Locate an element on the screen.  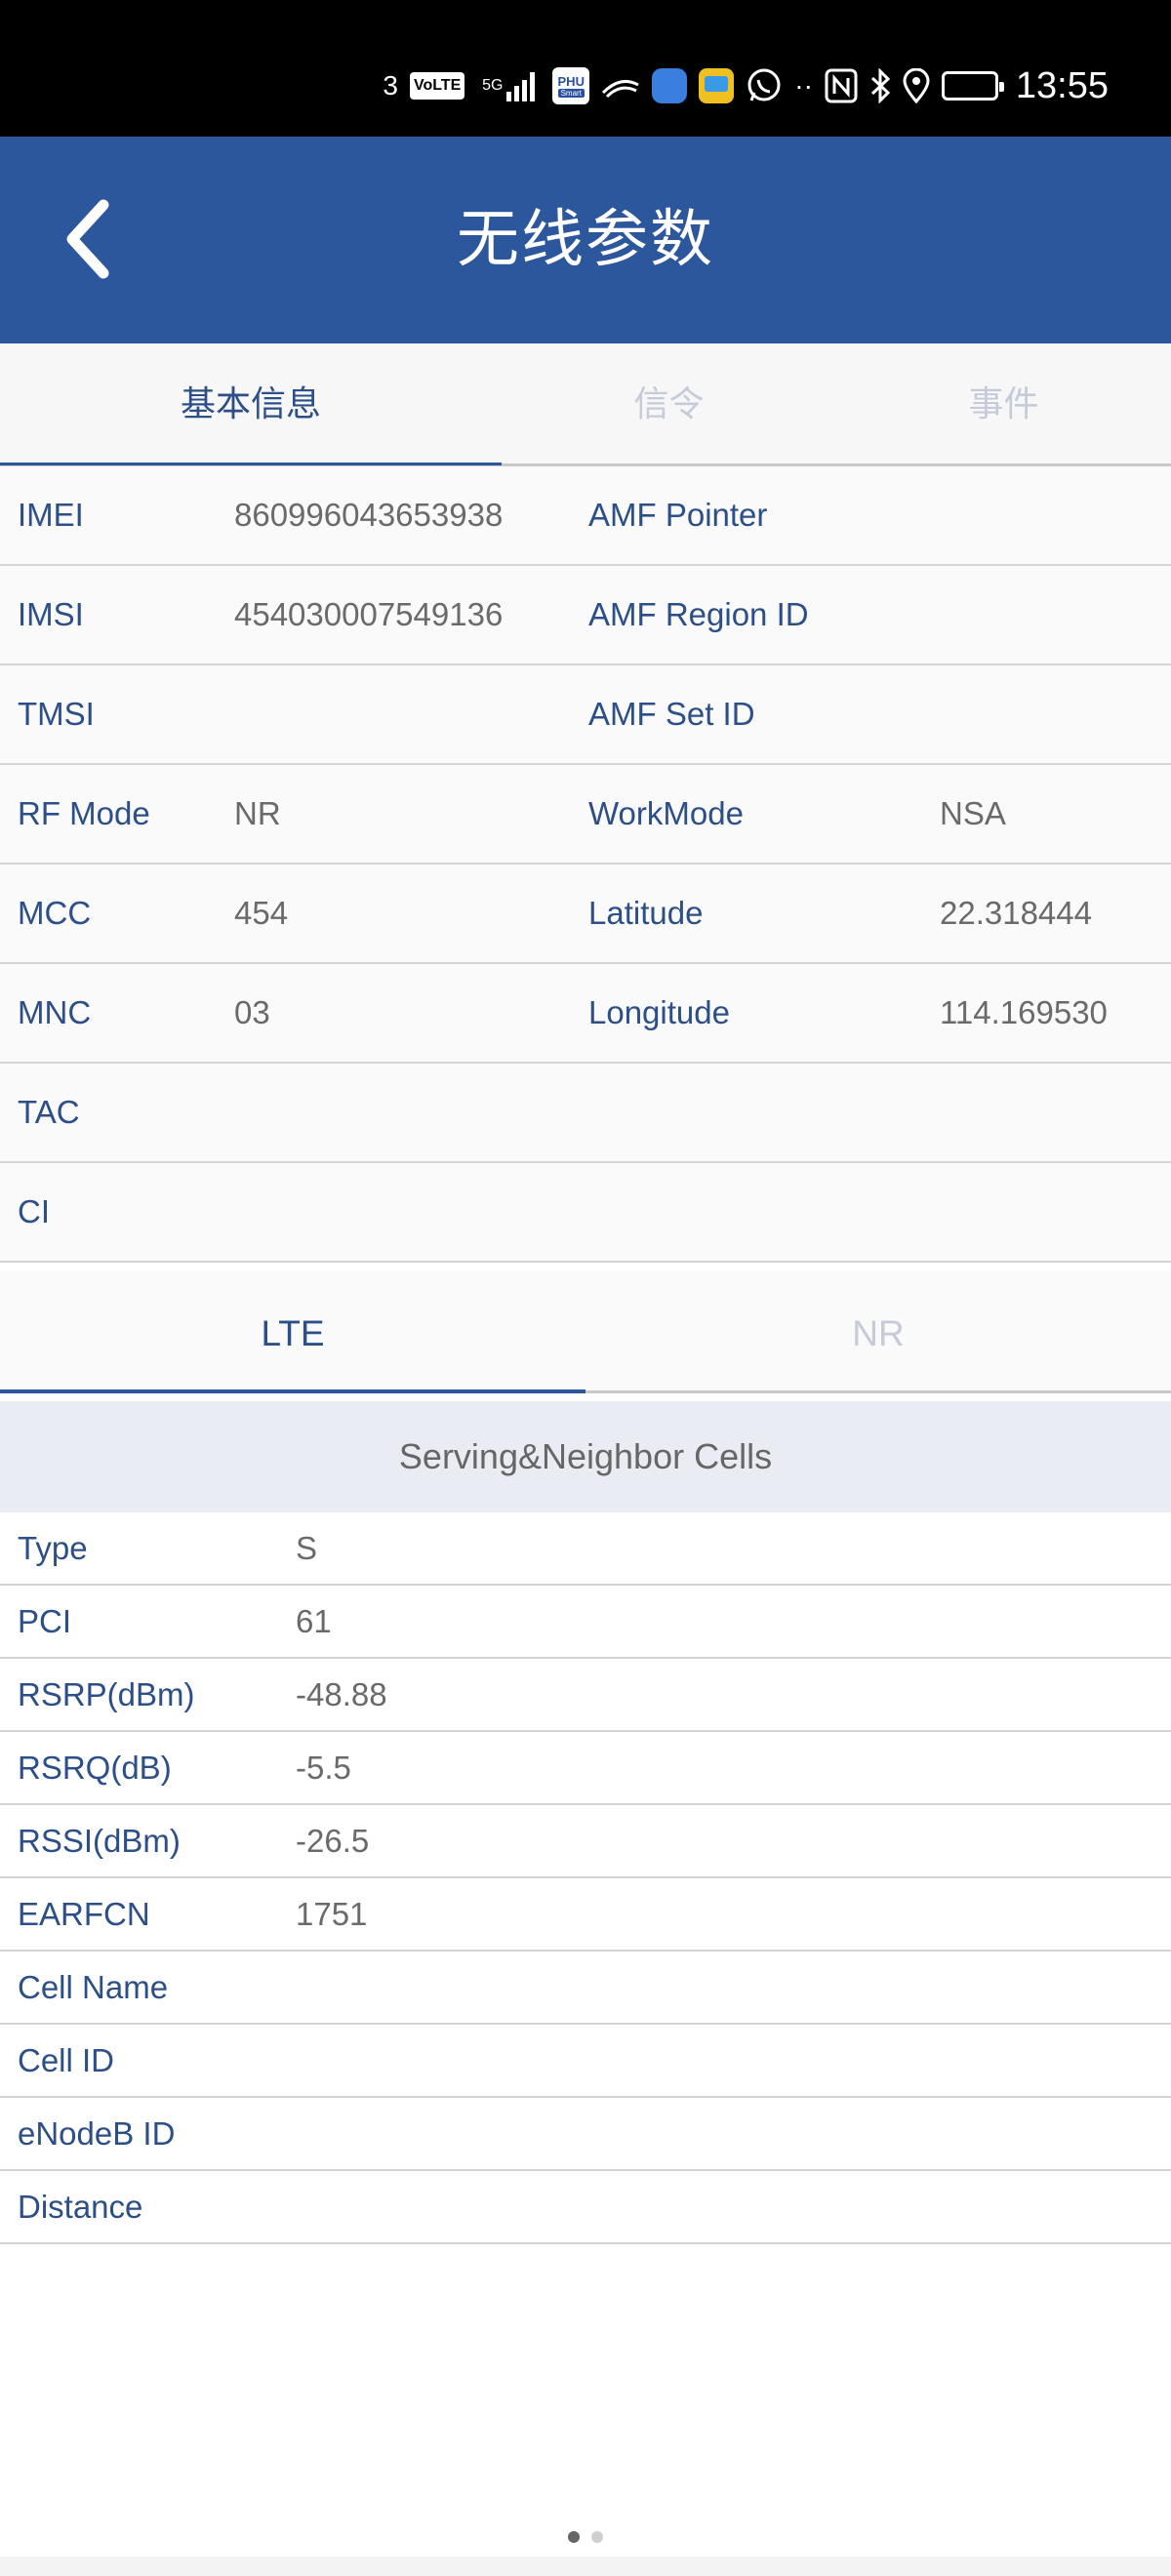
rat-tabs: LTE NR is located at coordinates (585, 1331).